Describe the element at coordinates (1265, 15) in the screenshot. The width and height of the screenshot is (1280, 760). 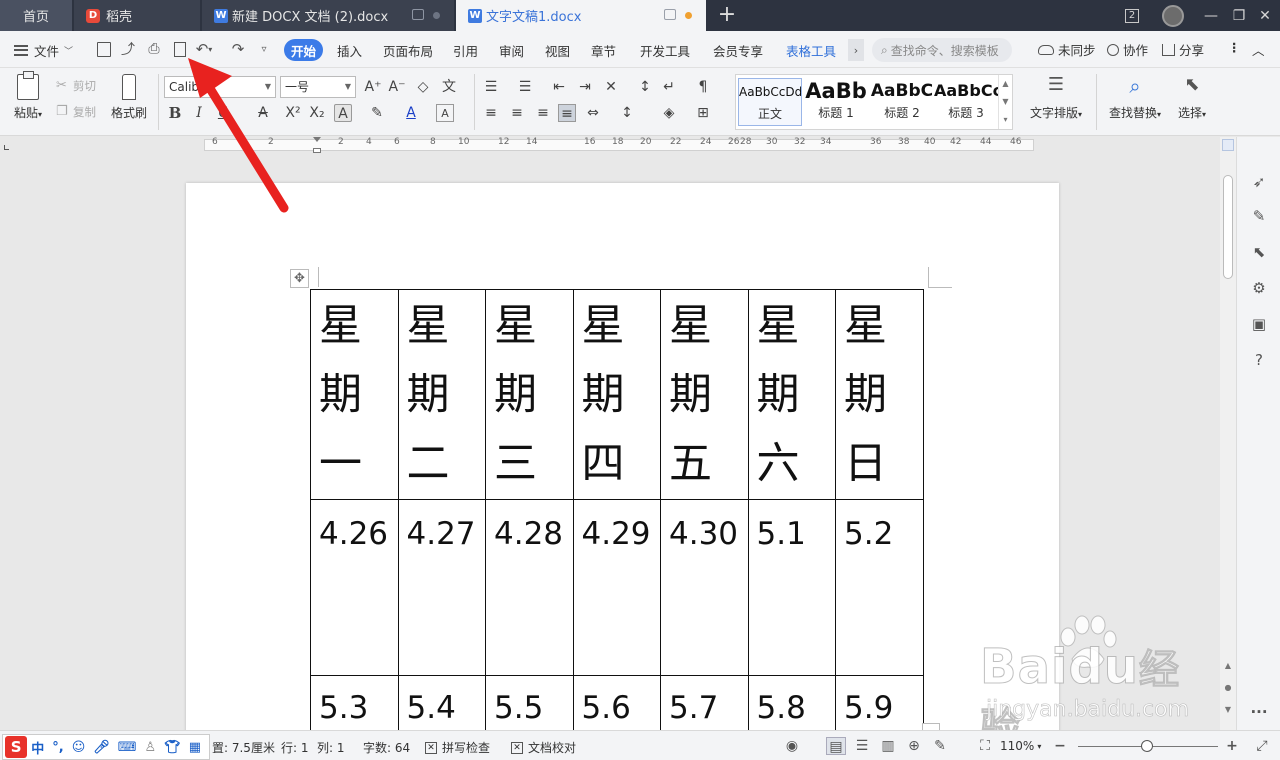
I see `close-button: ✕` at that location.